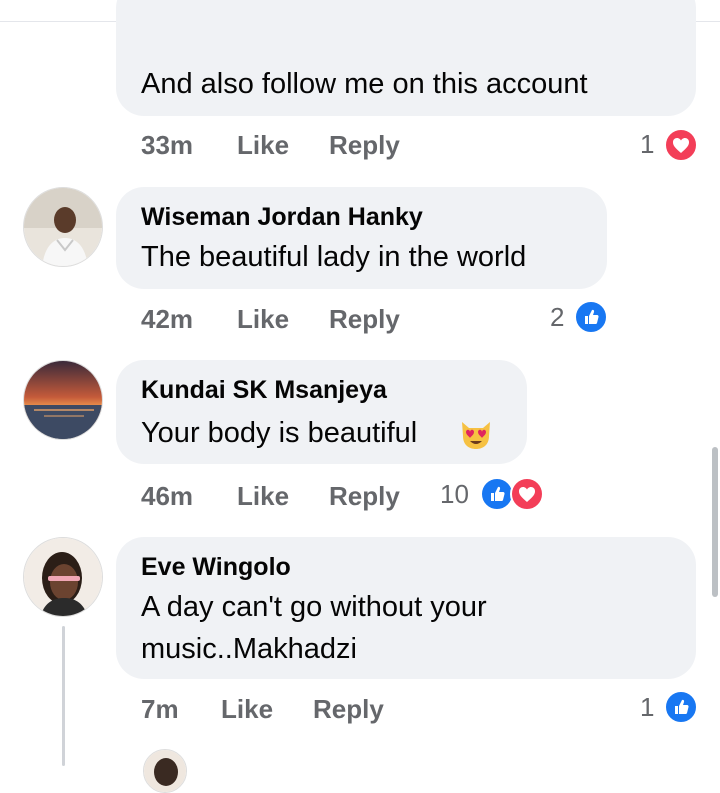  Describe the element at coordinates (334, 257) in the screenshot. I see `comment-text: The beautiful lady in the world` at that location.